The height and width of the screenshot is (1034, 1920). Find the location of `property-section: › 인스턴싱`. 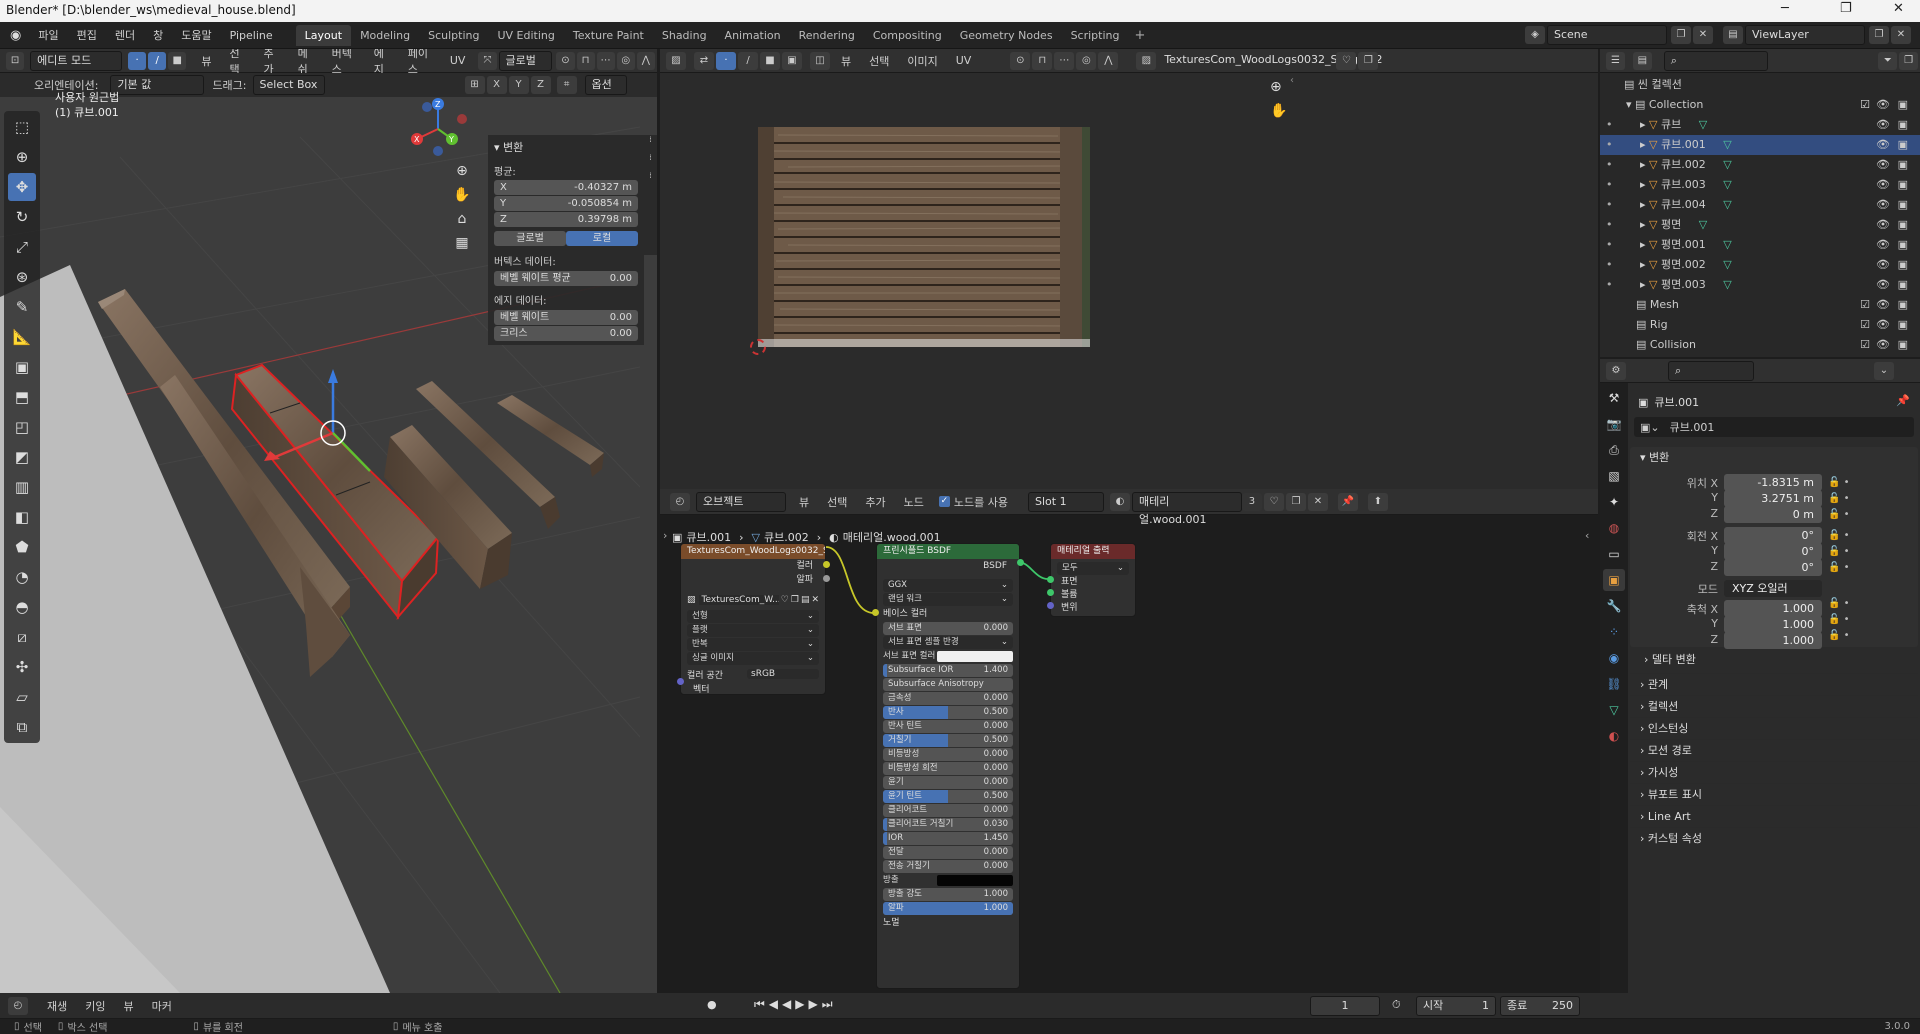

property-section: › 인스턴싱 is located at coordinates (1774, 728).